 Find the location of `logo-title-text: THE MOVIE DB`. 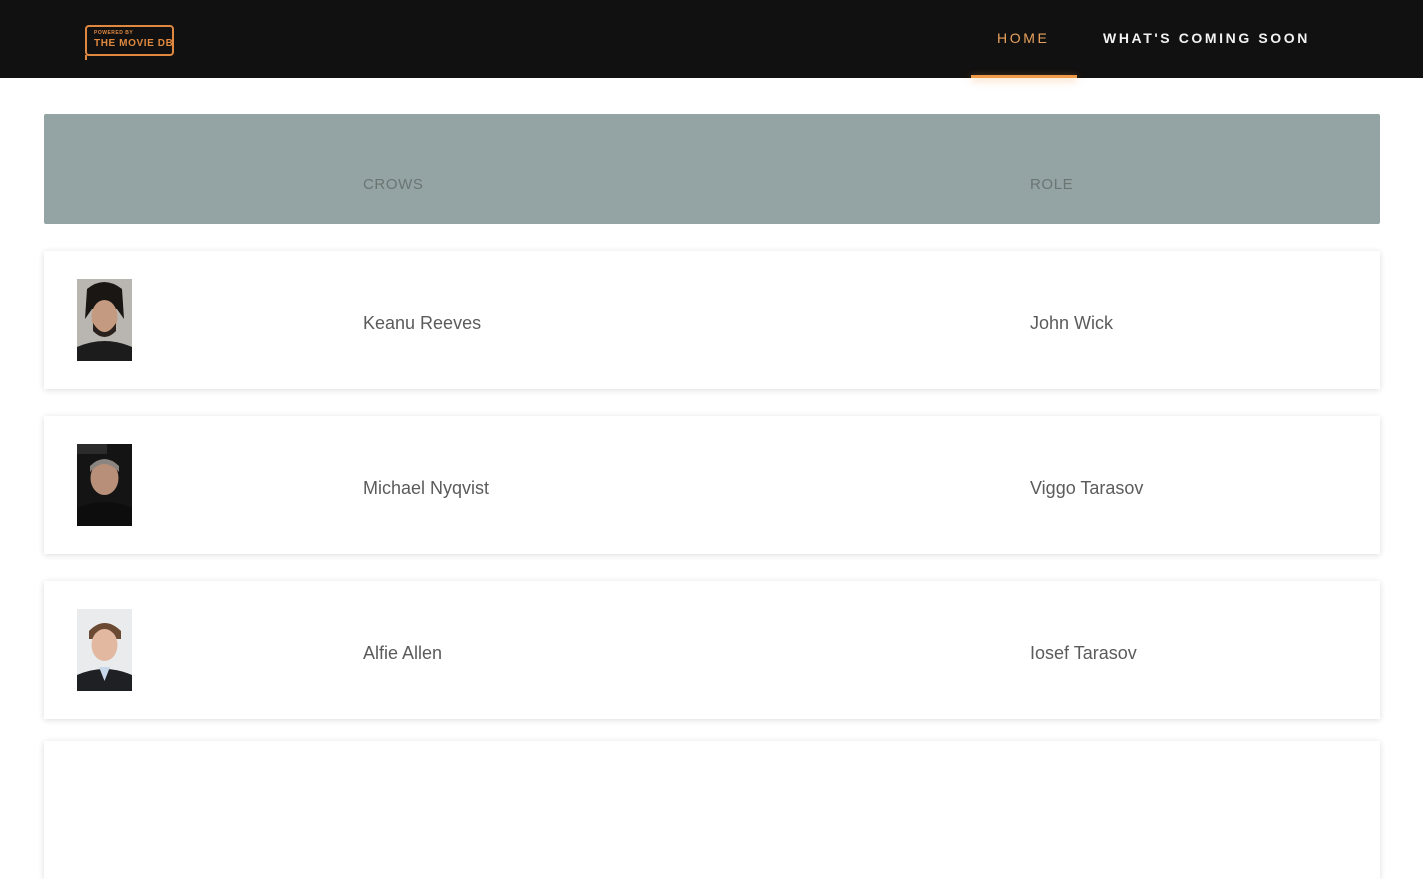

logo-title-text: THE MOVIE DB is located at coordinates (134, 43).